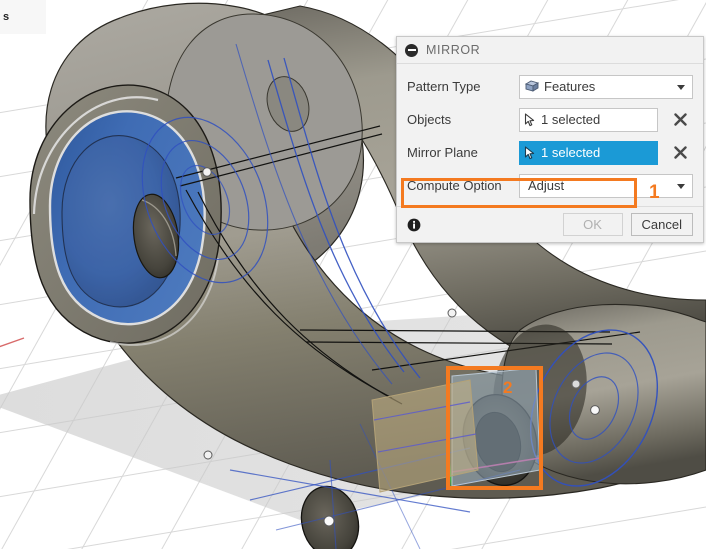 The image size is (706, 549). Describe the element at coordinates (661, 224) in the screenshot. I see `cancel-button: Cancel` at that location.